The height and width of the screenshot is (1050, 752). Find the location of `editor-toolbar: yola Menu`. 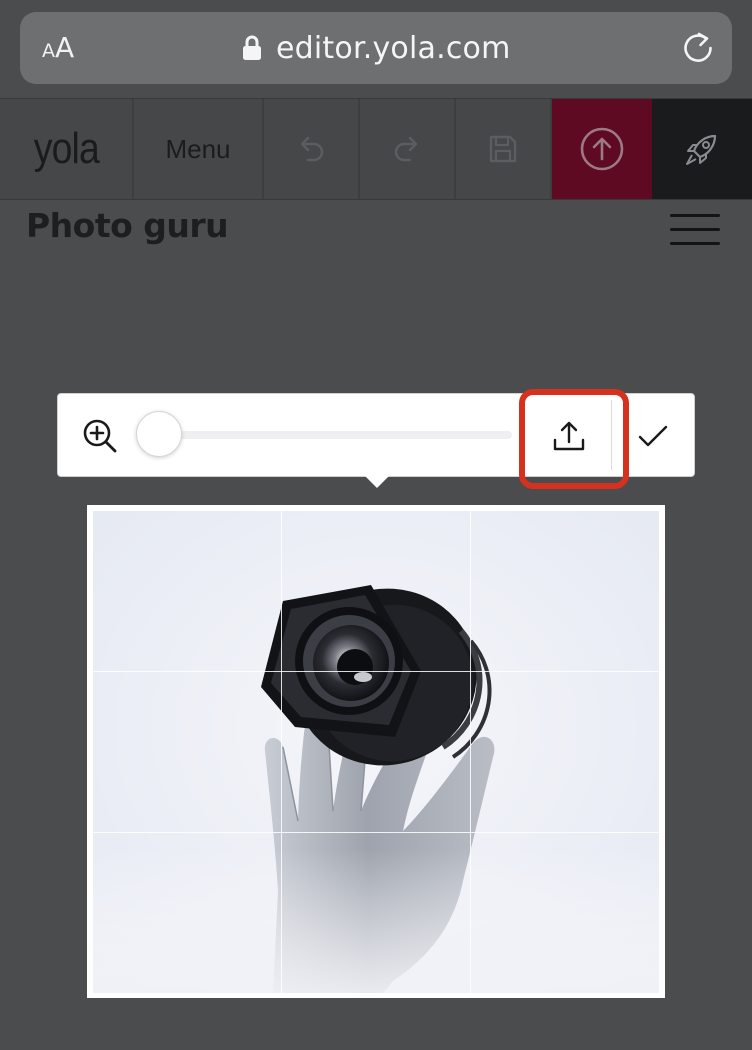

editor-toolbar: yola Menu is located at coordinates (376, 149).